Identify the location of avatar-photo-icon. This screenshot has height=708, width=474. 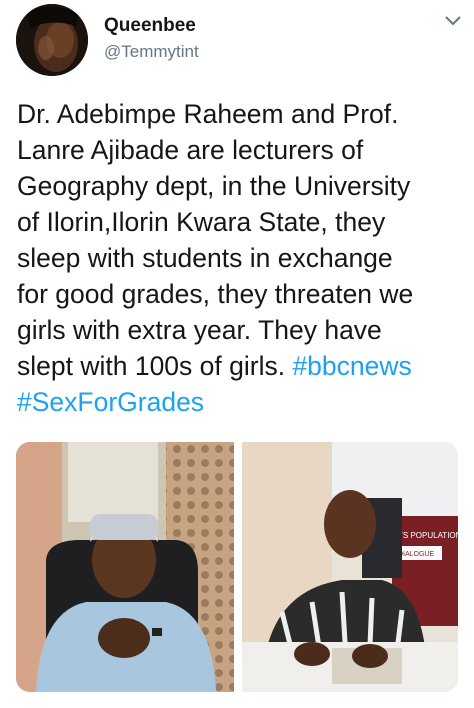
(52, 40).